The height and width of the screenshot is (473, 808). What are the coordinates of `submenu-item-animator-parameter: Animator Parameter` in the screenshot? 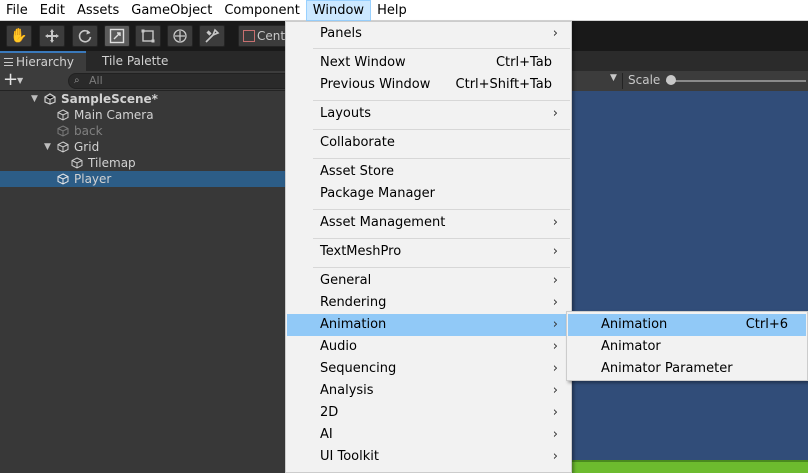 It's located at (687, 369).